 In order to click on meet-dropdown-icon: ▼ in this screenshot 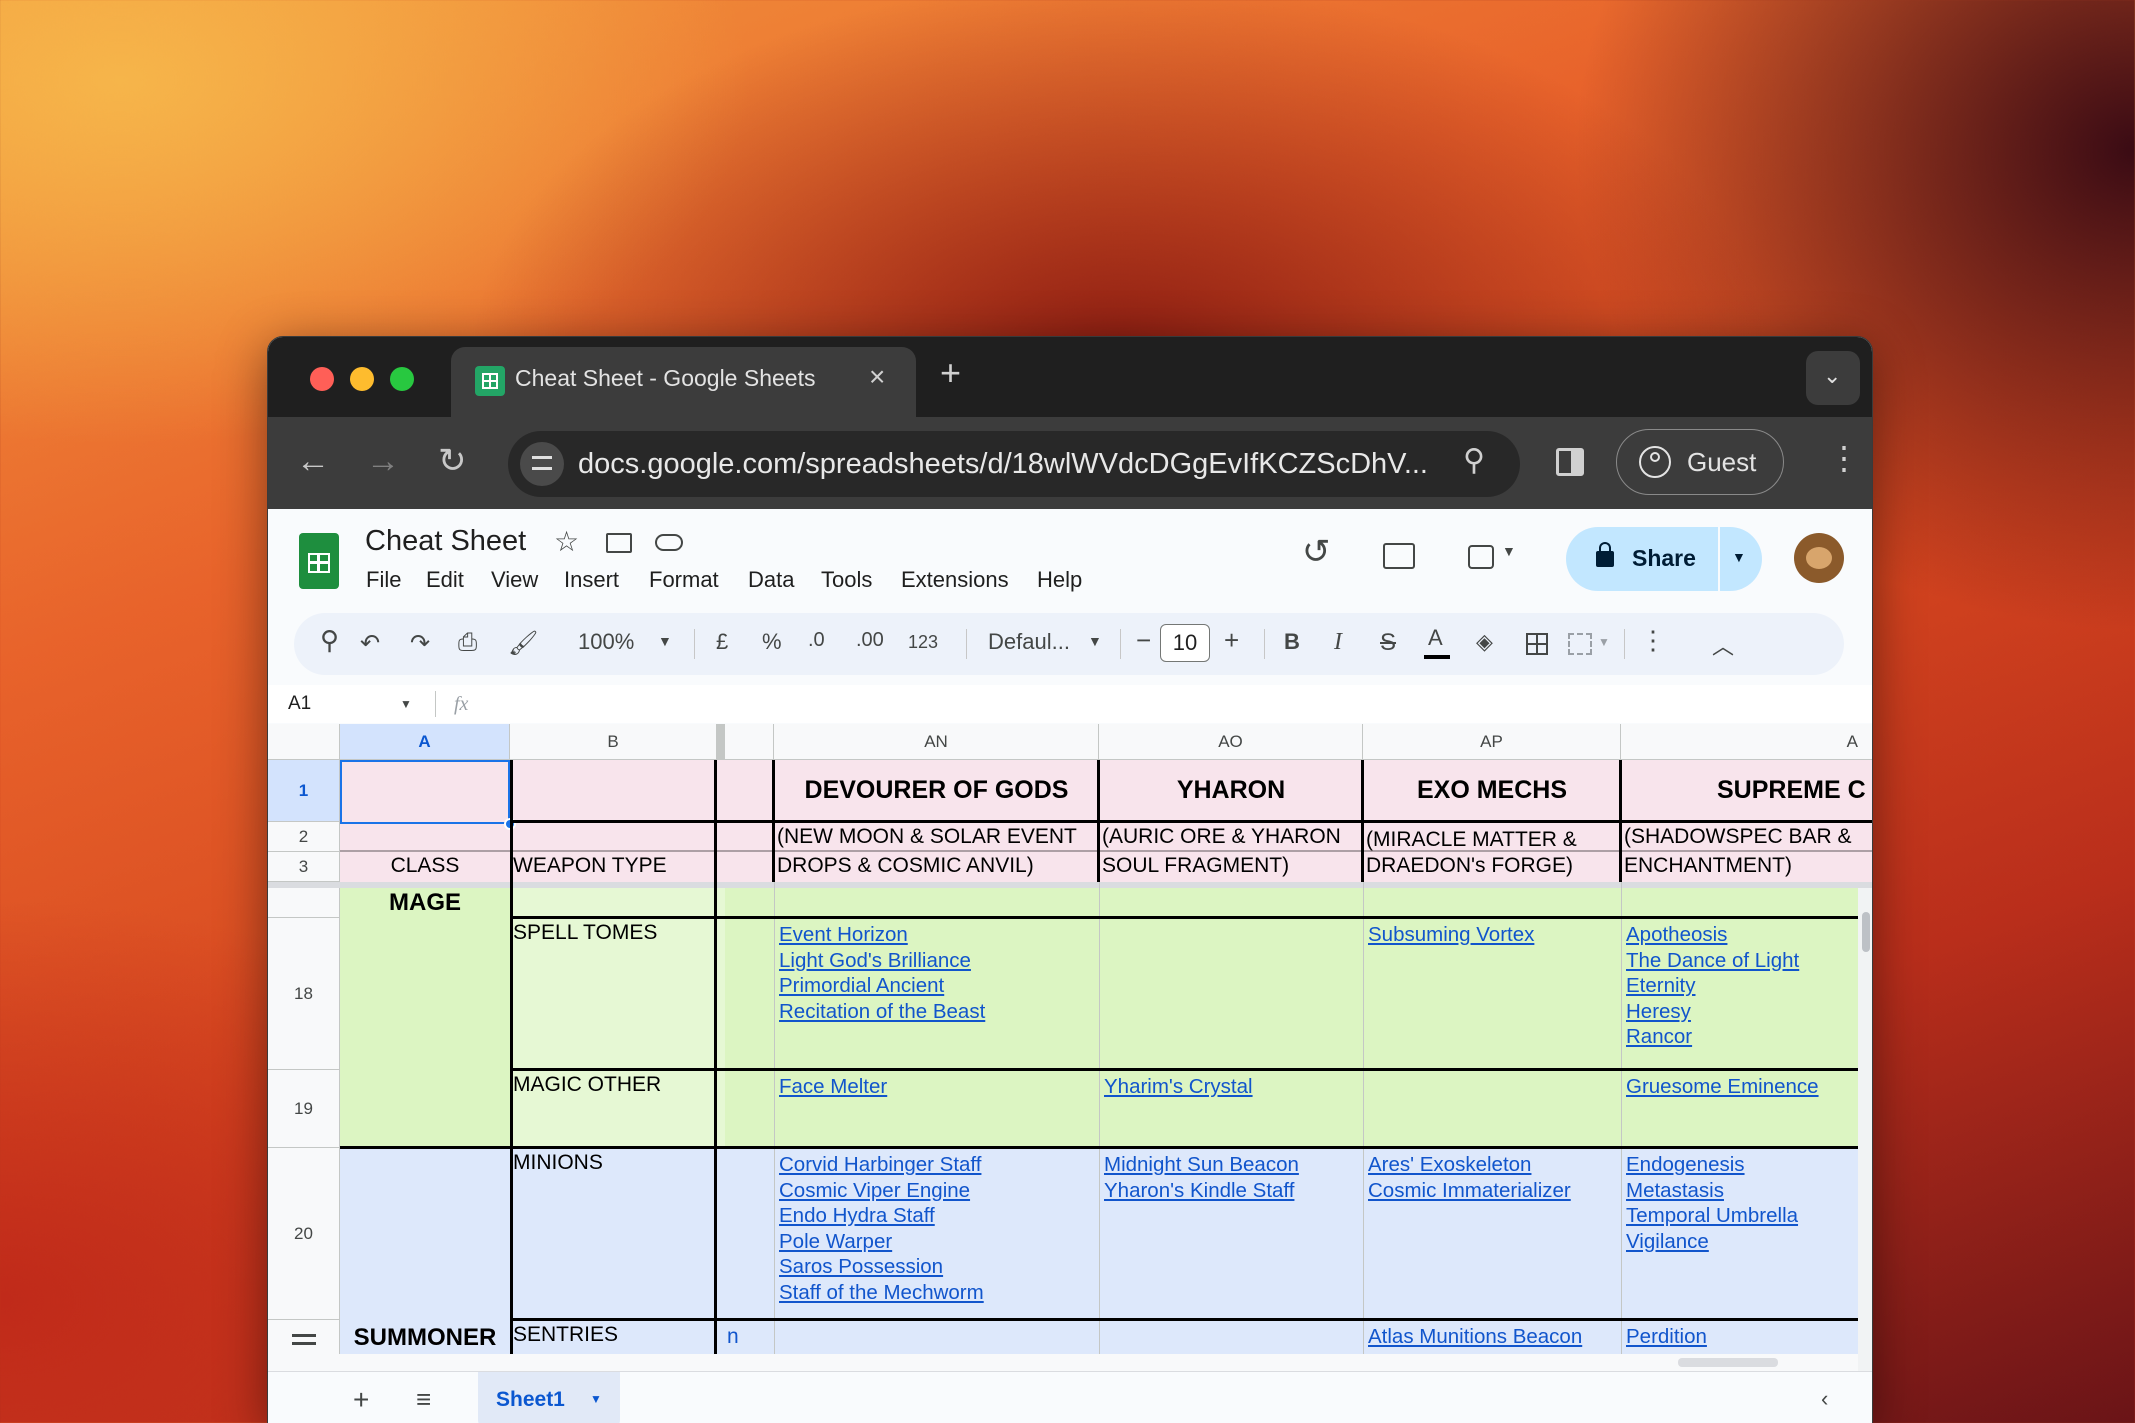, I will do `click(1509, 551)`.